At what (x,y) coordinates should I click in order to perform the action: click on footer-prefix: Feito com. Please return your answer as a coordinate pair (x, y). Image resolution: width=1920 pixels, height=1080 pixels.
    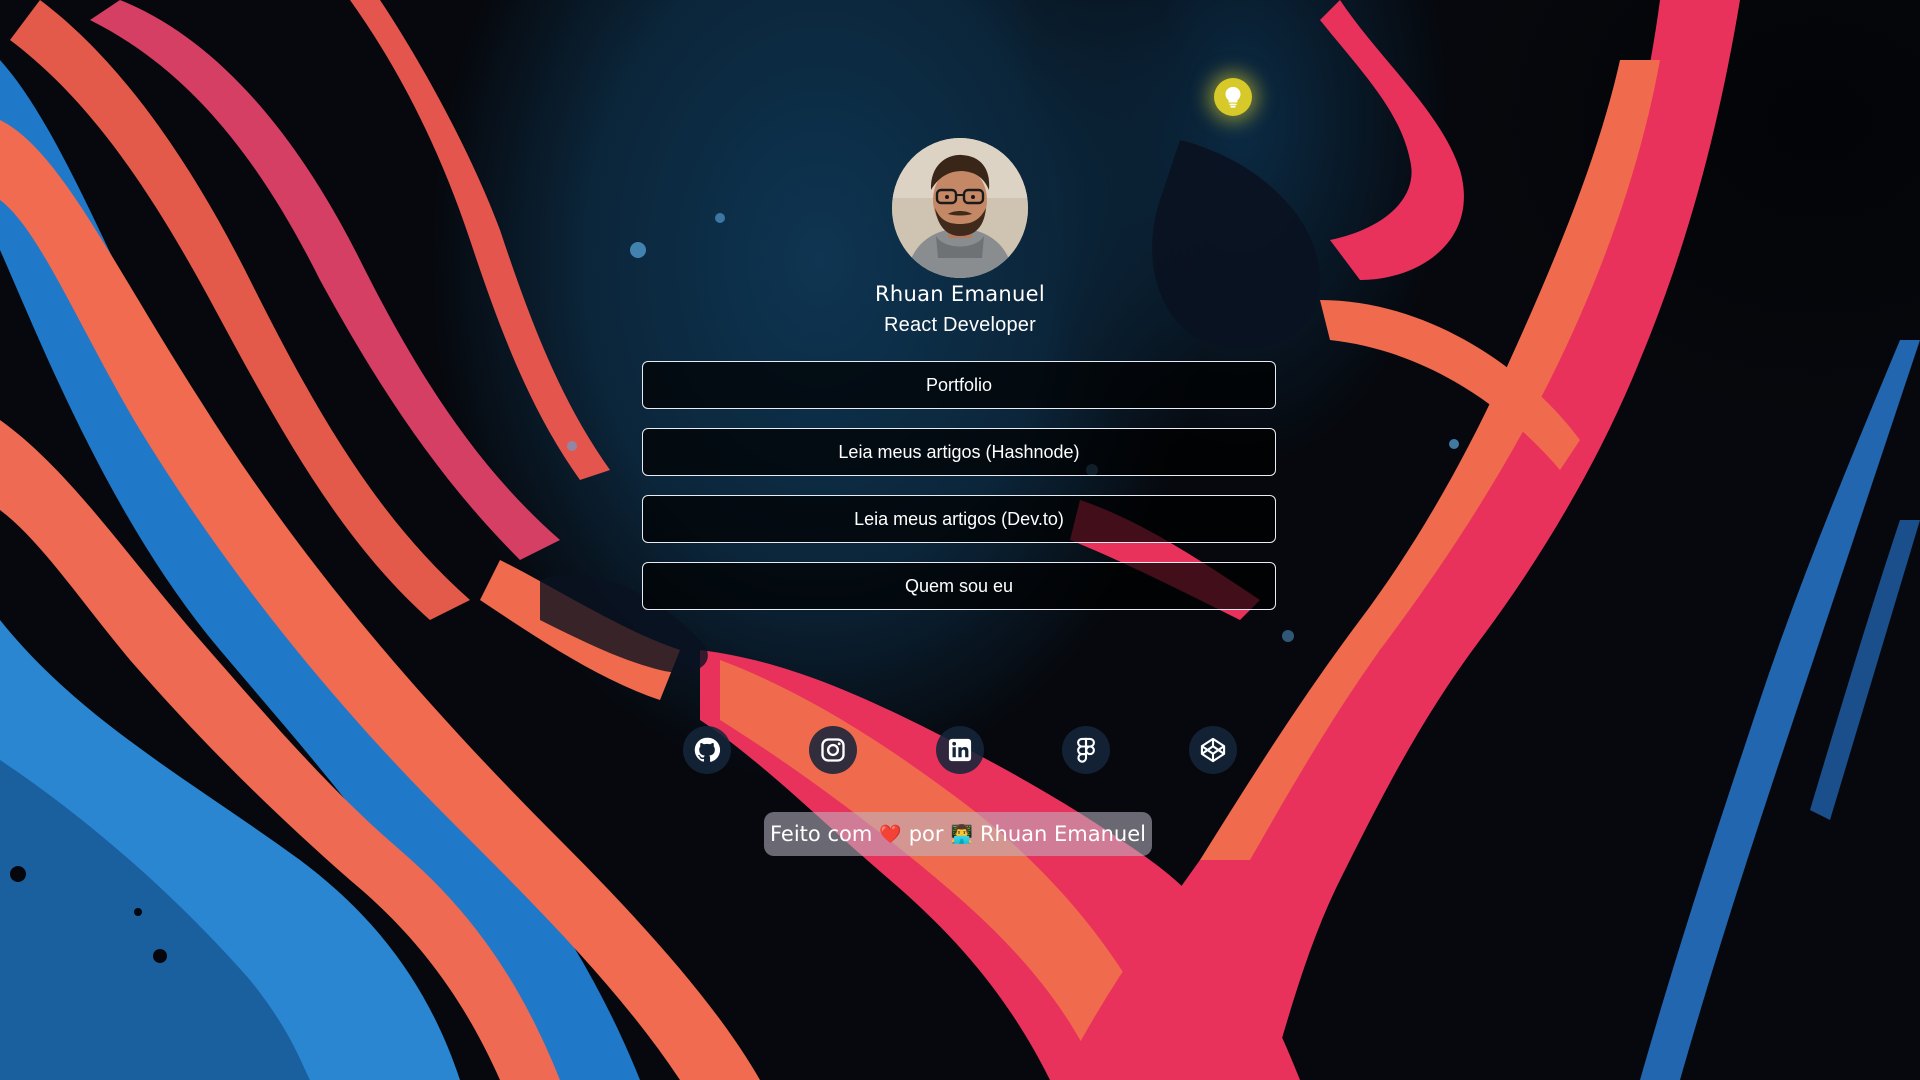
    Looking at the image, I should click on (821, 834).